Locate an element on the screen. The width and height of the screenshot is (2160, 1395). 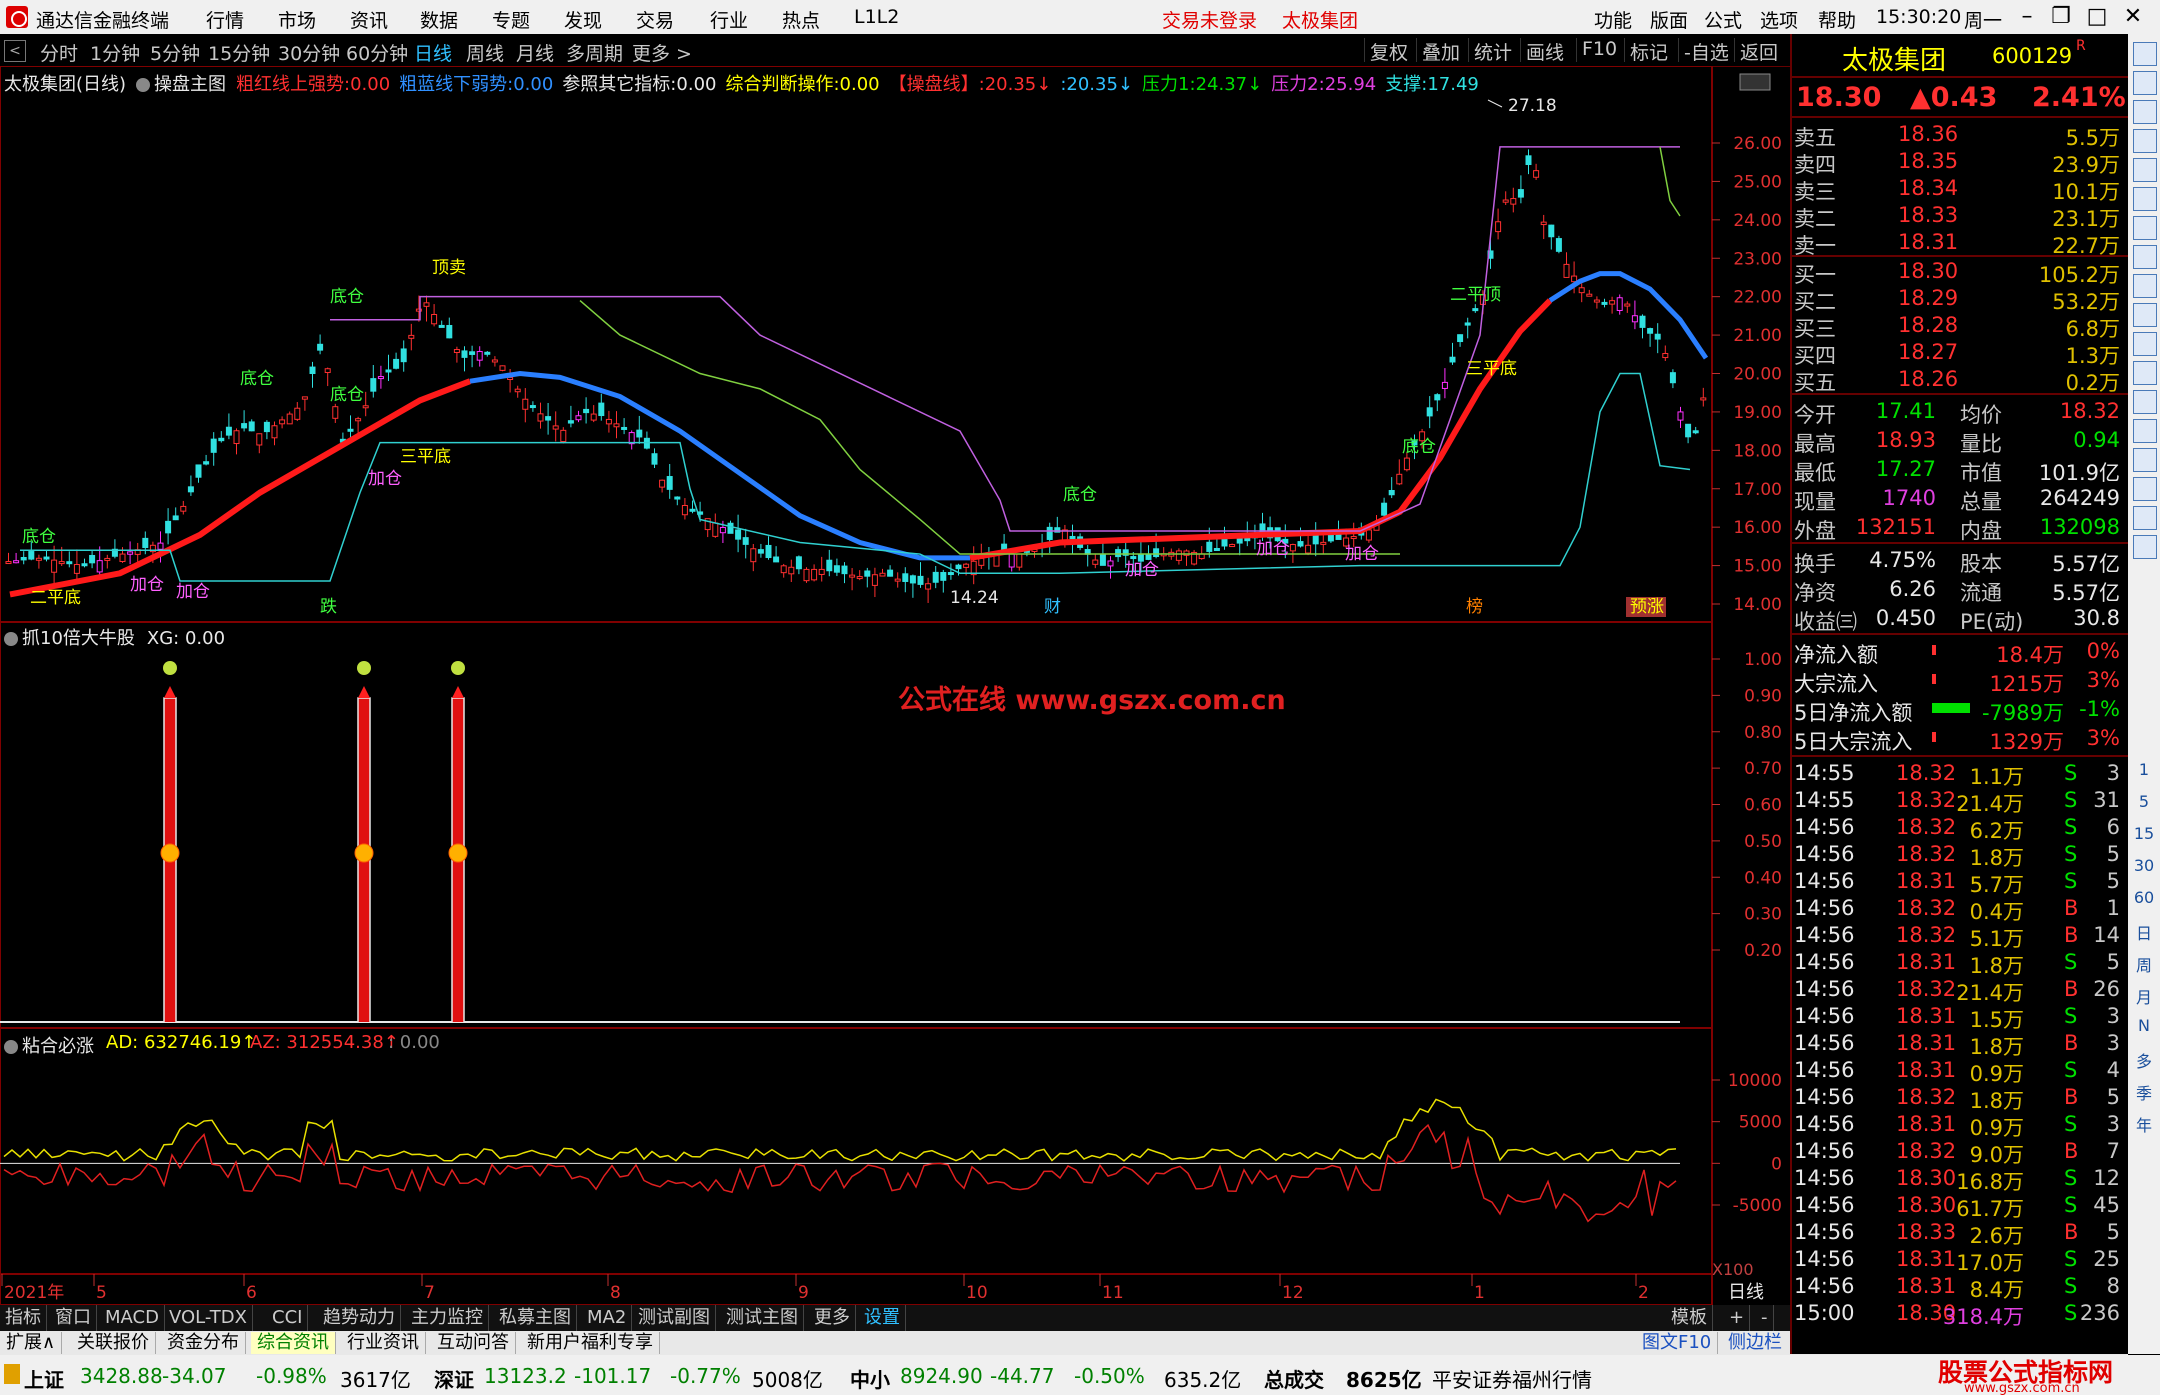
template-button-0: 模板 is located at coordinates (1689, 1318).